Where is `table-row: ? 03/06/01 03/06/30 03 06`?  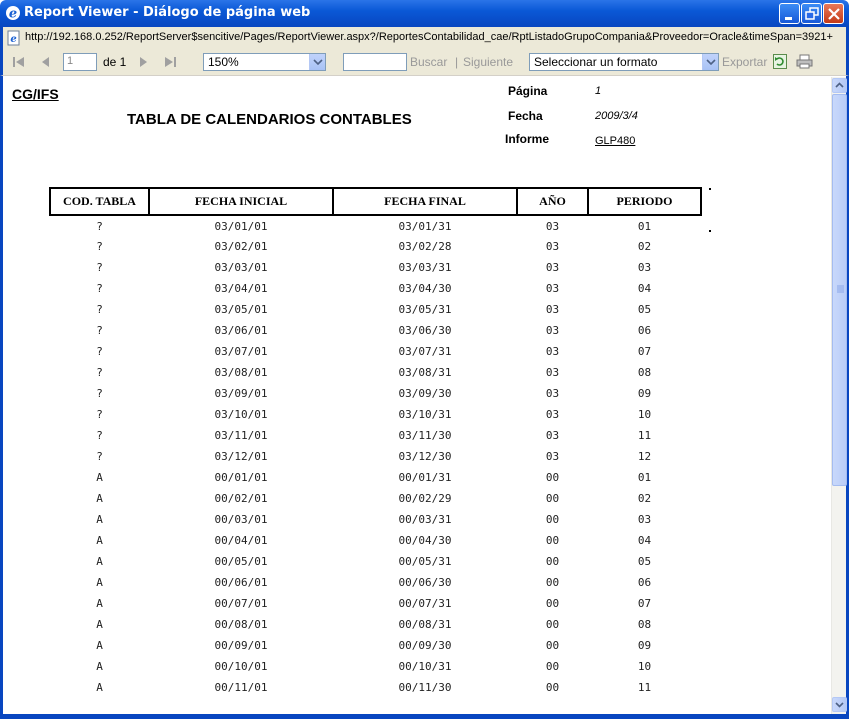 table-row: ? 03/06/01 03/06/30 03 06 is located at coordinates (375, 330).